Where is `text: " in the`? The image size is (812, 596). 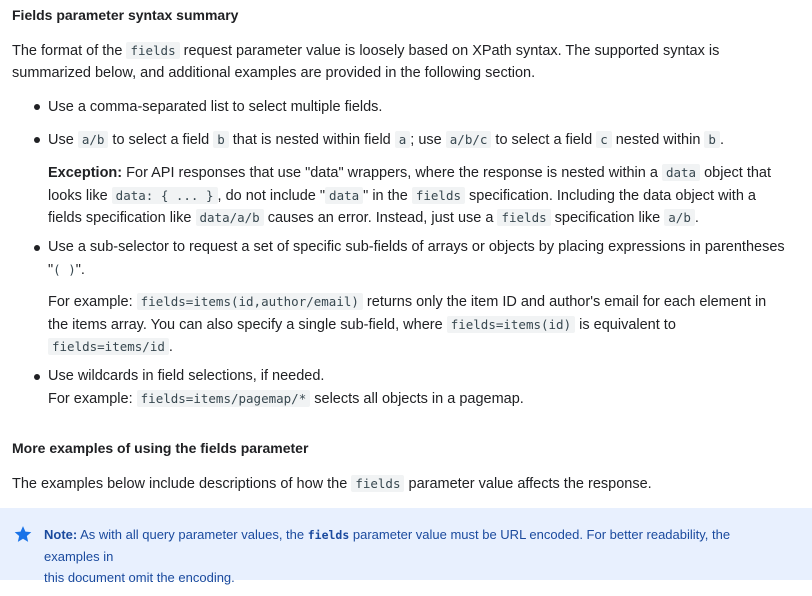
text: " in the is located at coordinates (387, 195).